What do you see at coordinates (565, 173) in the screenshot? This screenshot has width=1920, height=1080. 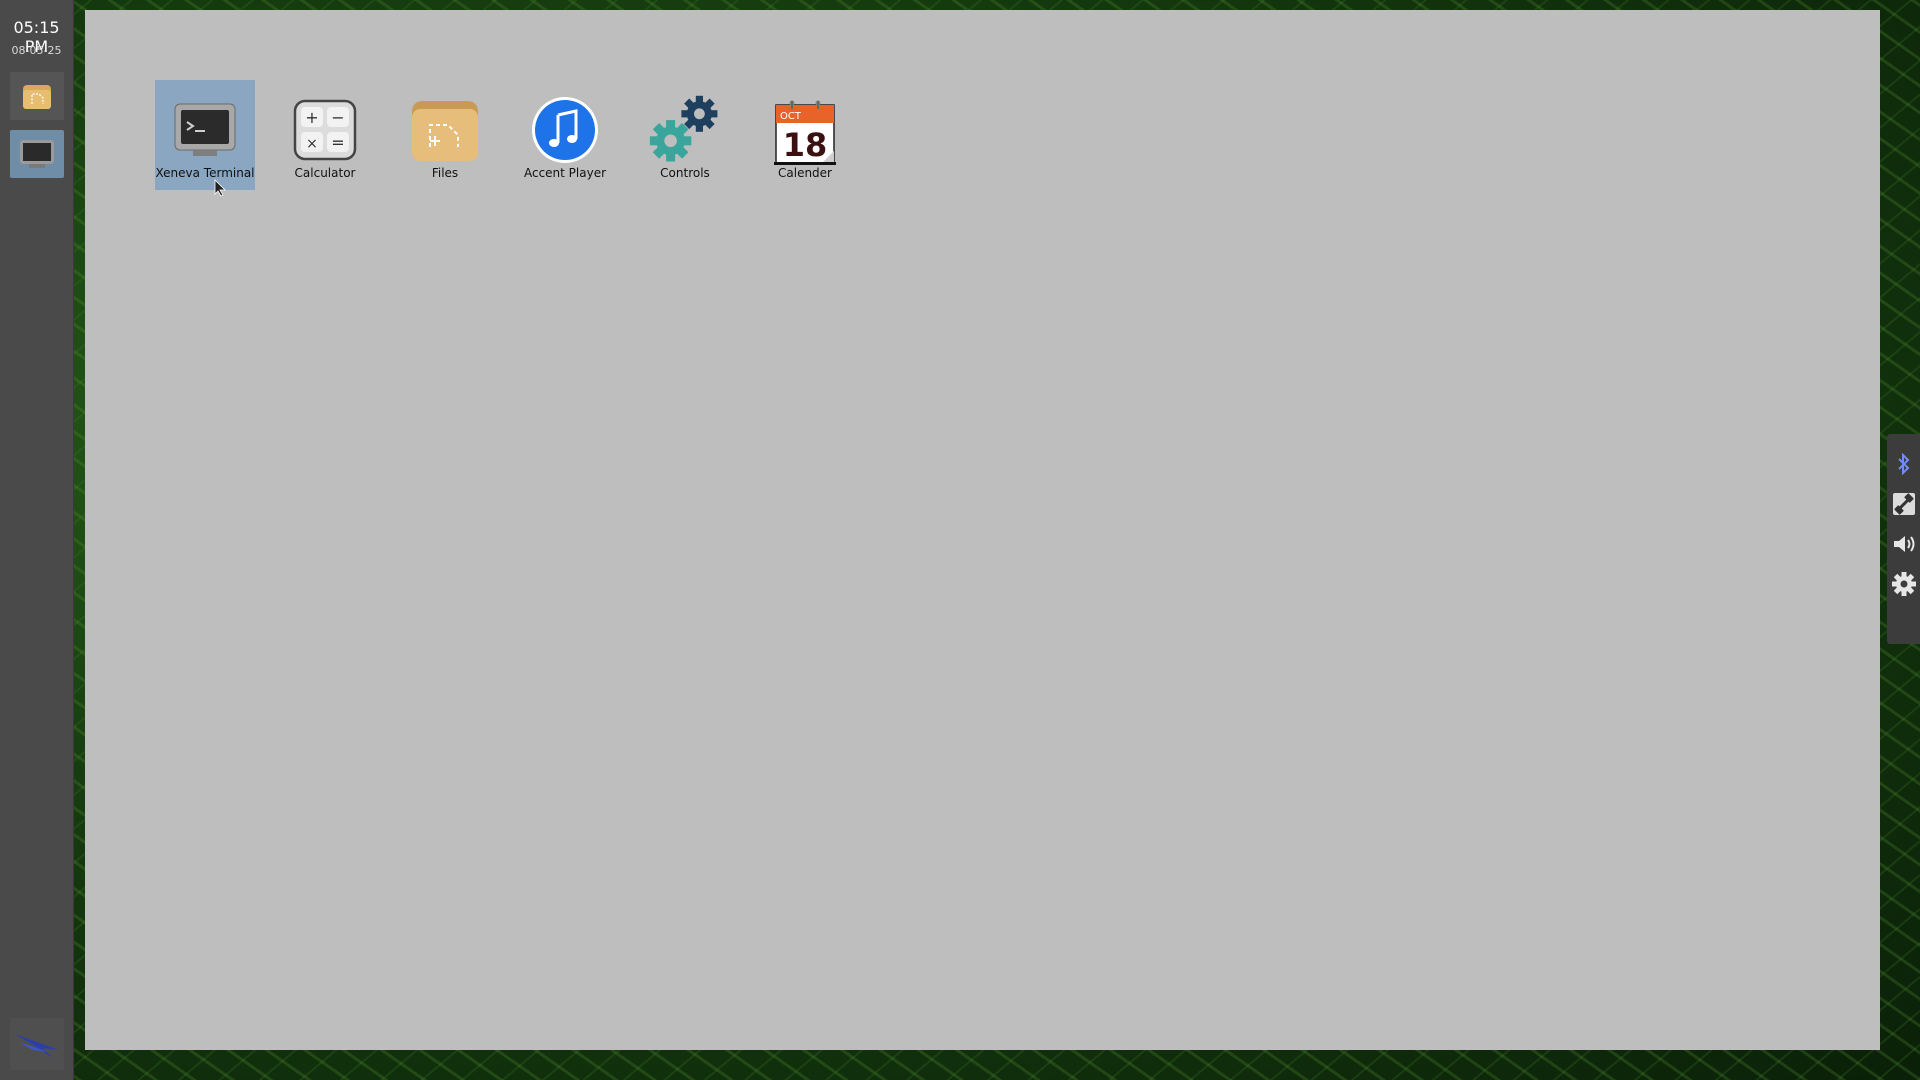 I see `desktop-icon-label: Accent Player` at bounding box center [565, 173].